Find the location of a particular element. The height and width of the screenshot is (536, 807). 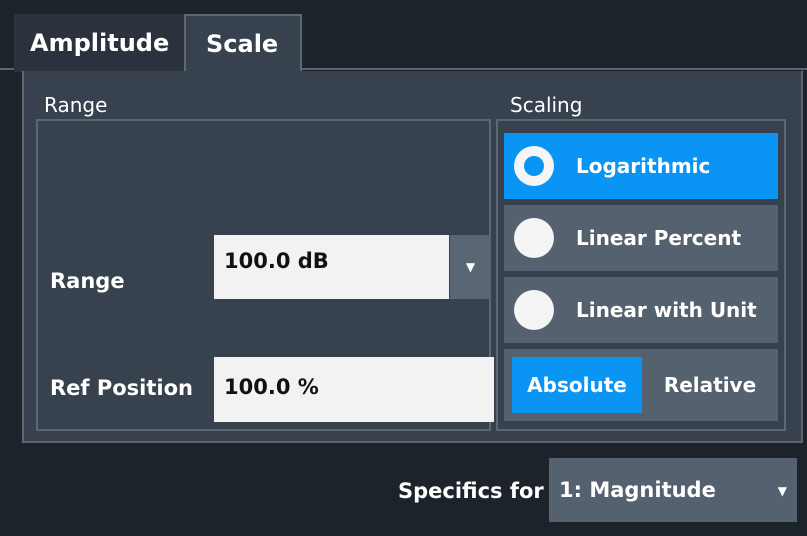

ref-position-input: 100.0 % is located at coordinates (354, 389).